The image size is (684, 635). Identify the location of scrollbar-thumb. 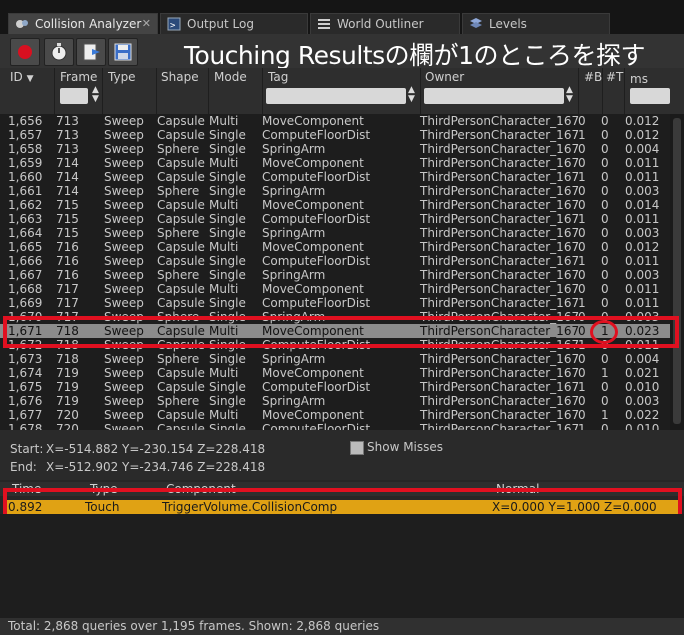
(677, 271).